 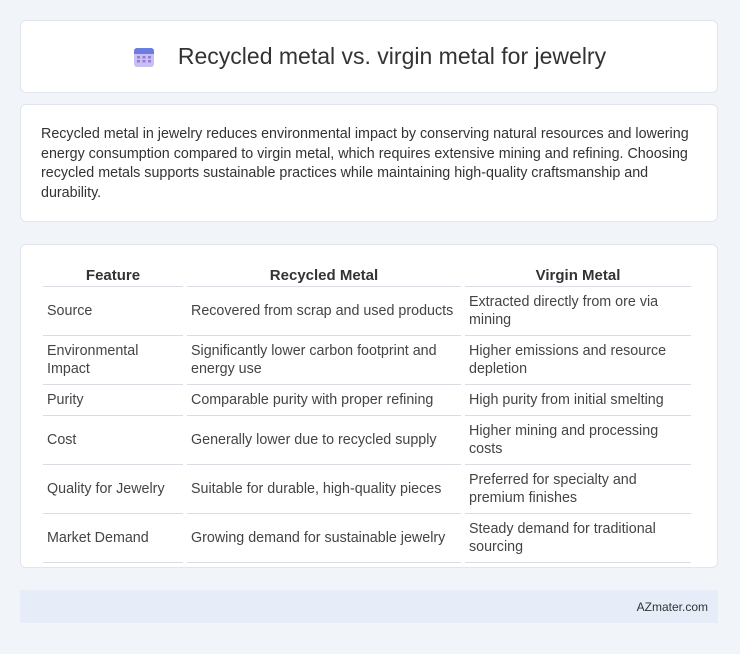 What do you see at coordinates (369, 606) in the screenshot?
I see `footer-bar: AZmater.com` at bounding box center [369, 606].